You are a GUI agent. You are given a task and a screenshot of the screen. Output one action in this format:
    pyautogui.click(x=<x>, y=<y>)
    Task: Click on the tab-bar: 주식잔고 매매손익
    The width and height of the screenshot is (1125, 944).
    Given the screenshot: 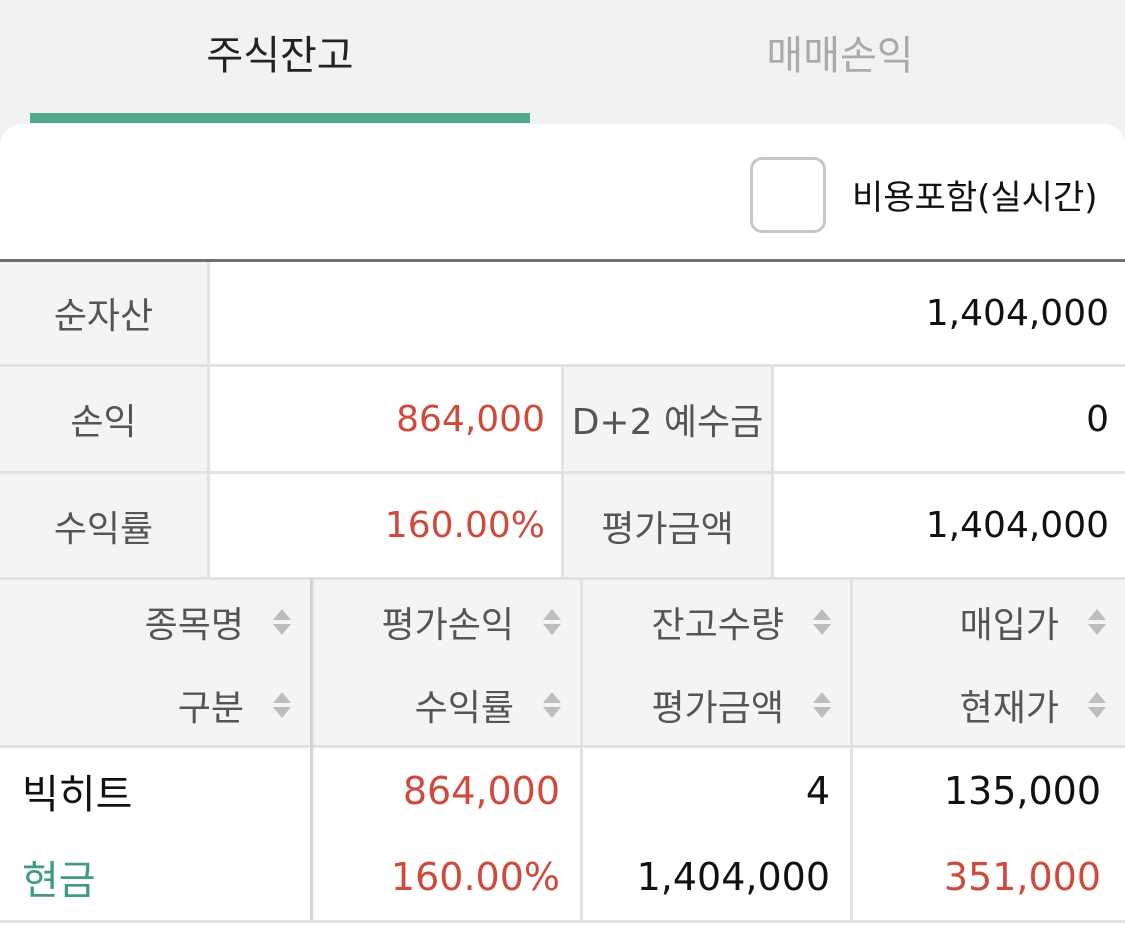 What is the action you would take?
    pyautogui.click(x=562, y=62)
    